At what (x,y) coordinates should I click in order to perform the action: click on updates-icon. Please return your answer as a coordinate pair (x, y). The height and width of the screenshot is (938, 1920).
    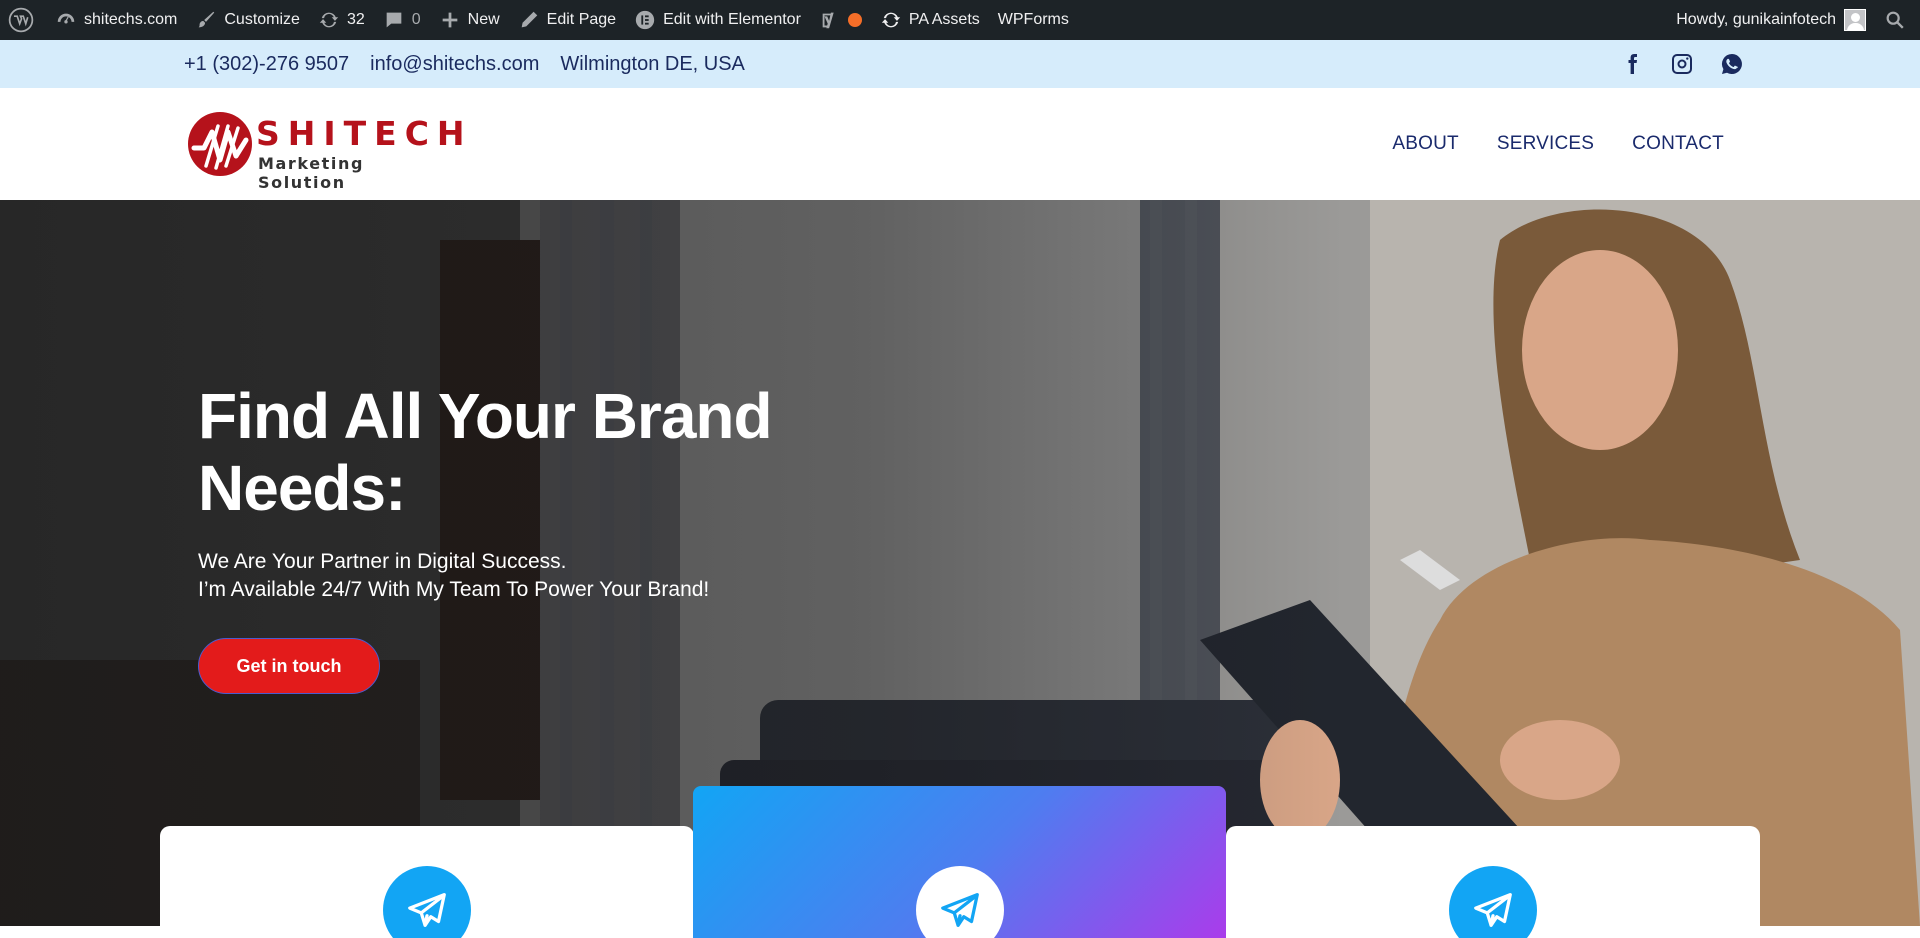
    Looking at the image, I should click on (329, 20).